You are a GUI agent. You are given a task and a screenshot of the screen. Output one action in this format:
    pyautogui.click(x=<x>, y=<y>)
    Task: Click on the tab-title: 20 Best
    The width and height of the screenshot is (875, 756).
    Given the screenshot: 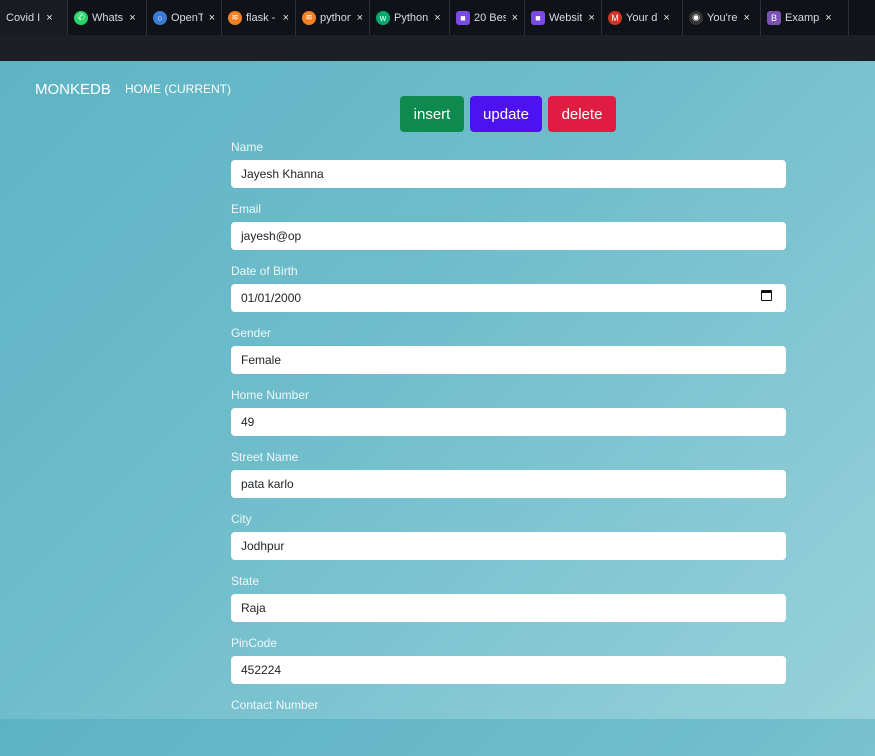 What is the action you would take?
    pyautogui.click(x=490, y=17)
    